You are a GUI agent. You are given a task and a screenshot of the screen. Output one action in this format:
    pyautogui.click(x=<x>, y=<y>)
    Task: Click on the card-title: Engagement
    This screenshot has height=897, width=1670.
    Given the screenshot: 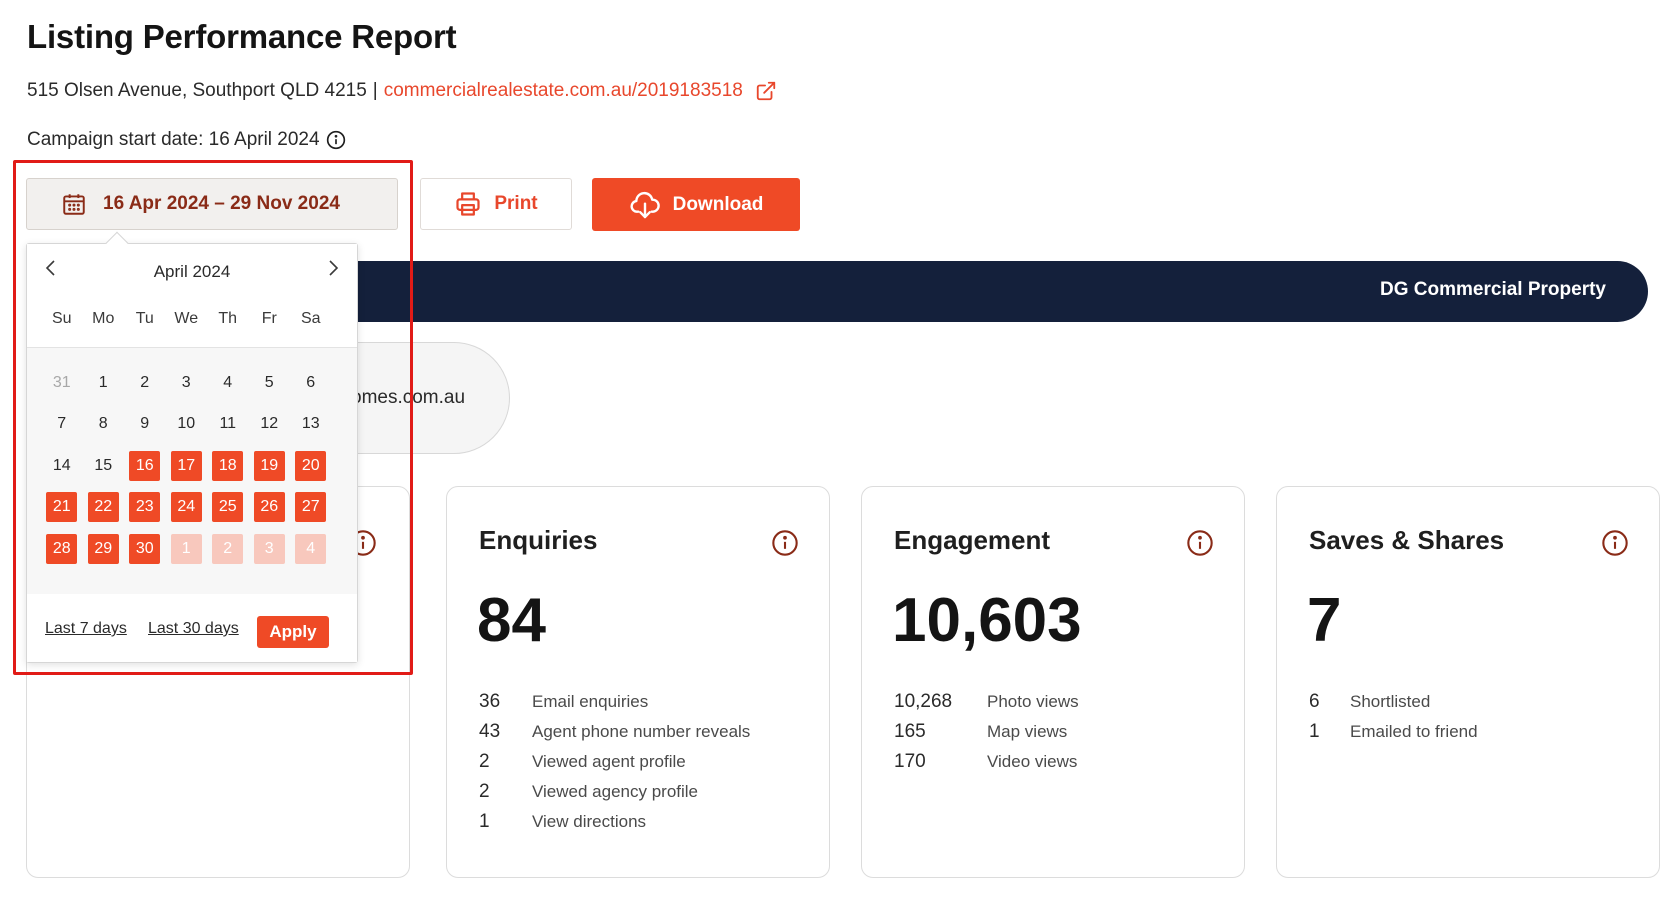 What is the action you would take?
    pyautogui.click(x=972, y=540)
    